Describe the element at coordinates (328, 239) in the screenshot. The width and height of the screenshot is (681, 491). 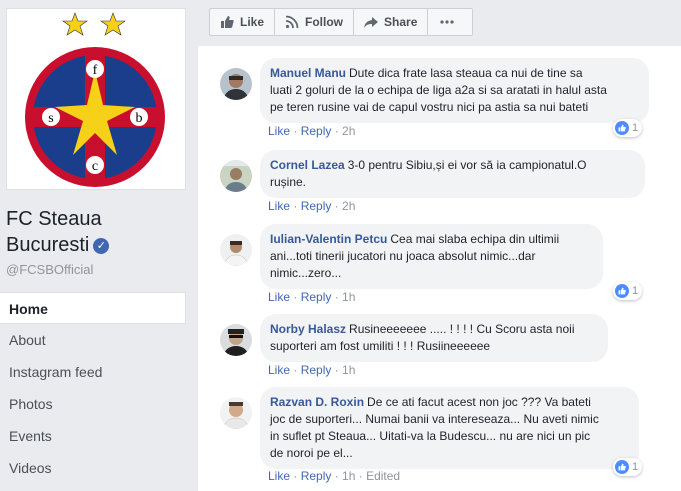
I see `comment-author: Iulian-Valentin Petcu` at that location.